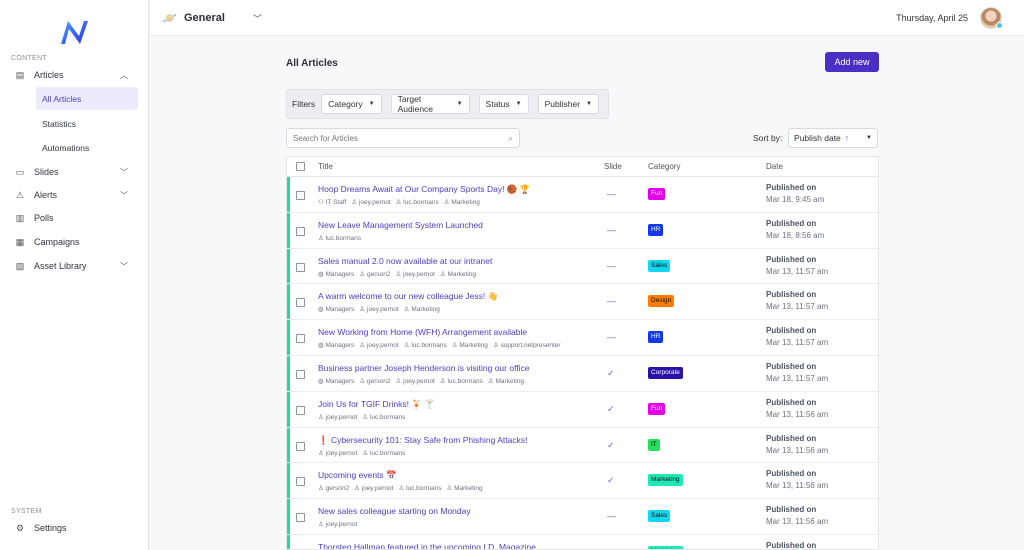  I want to click on topbar: 🪐 General ﹀ Thursday, April 25, so click(587, 18).